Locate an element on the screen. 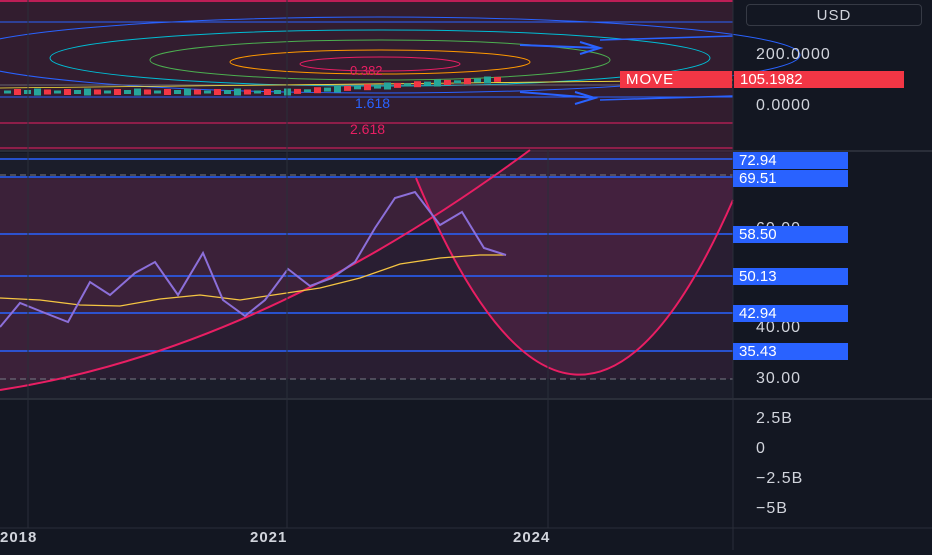 The image size is (932, 555). rsi-level-tag: 58.50 is located at coordinates (790, 234).